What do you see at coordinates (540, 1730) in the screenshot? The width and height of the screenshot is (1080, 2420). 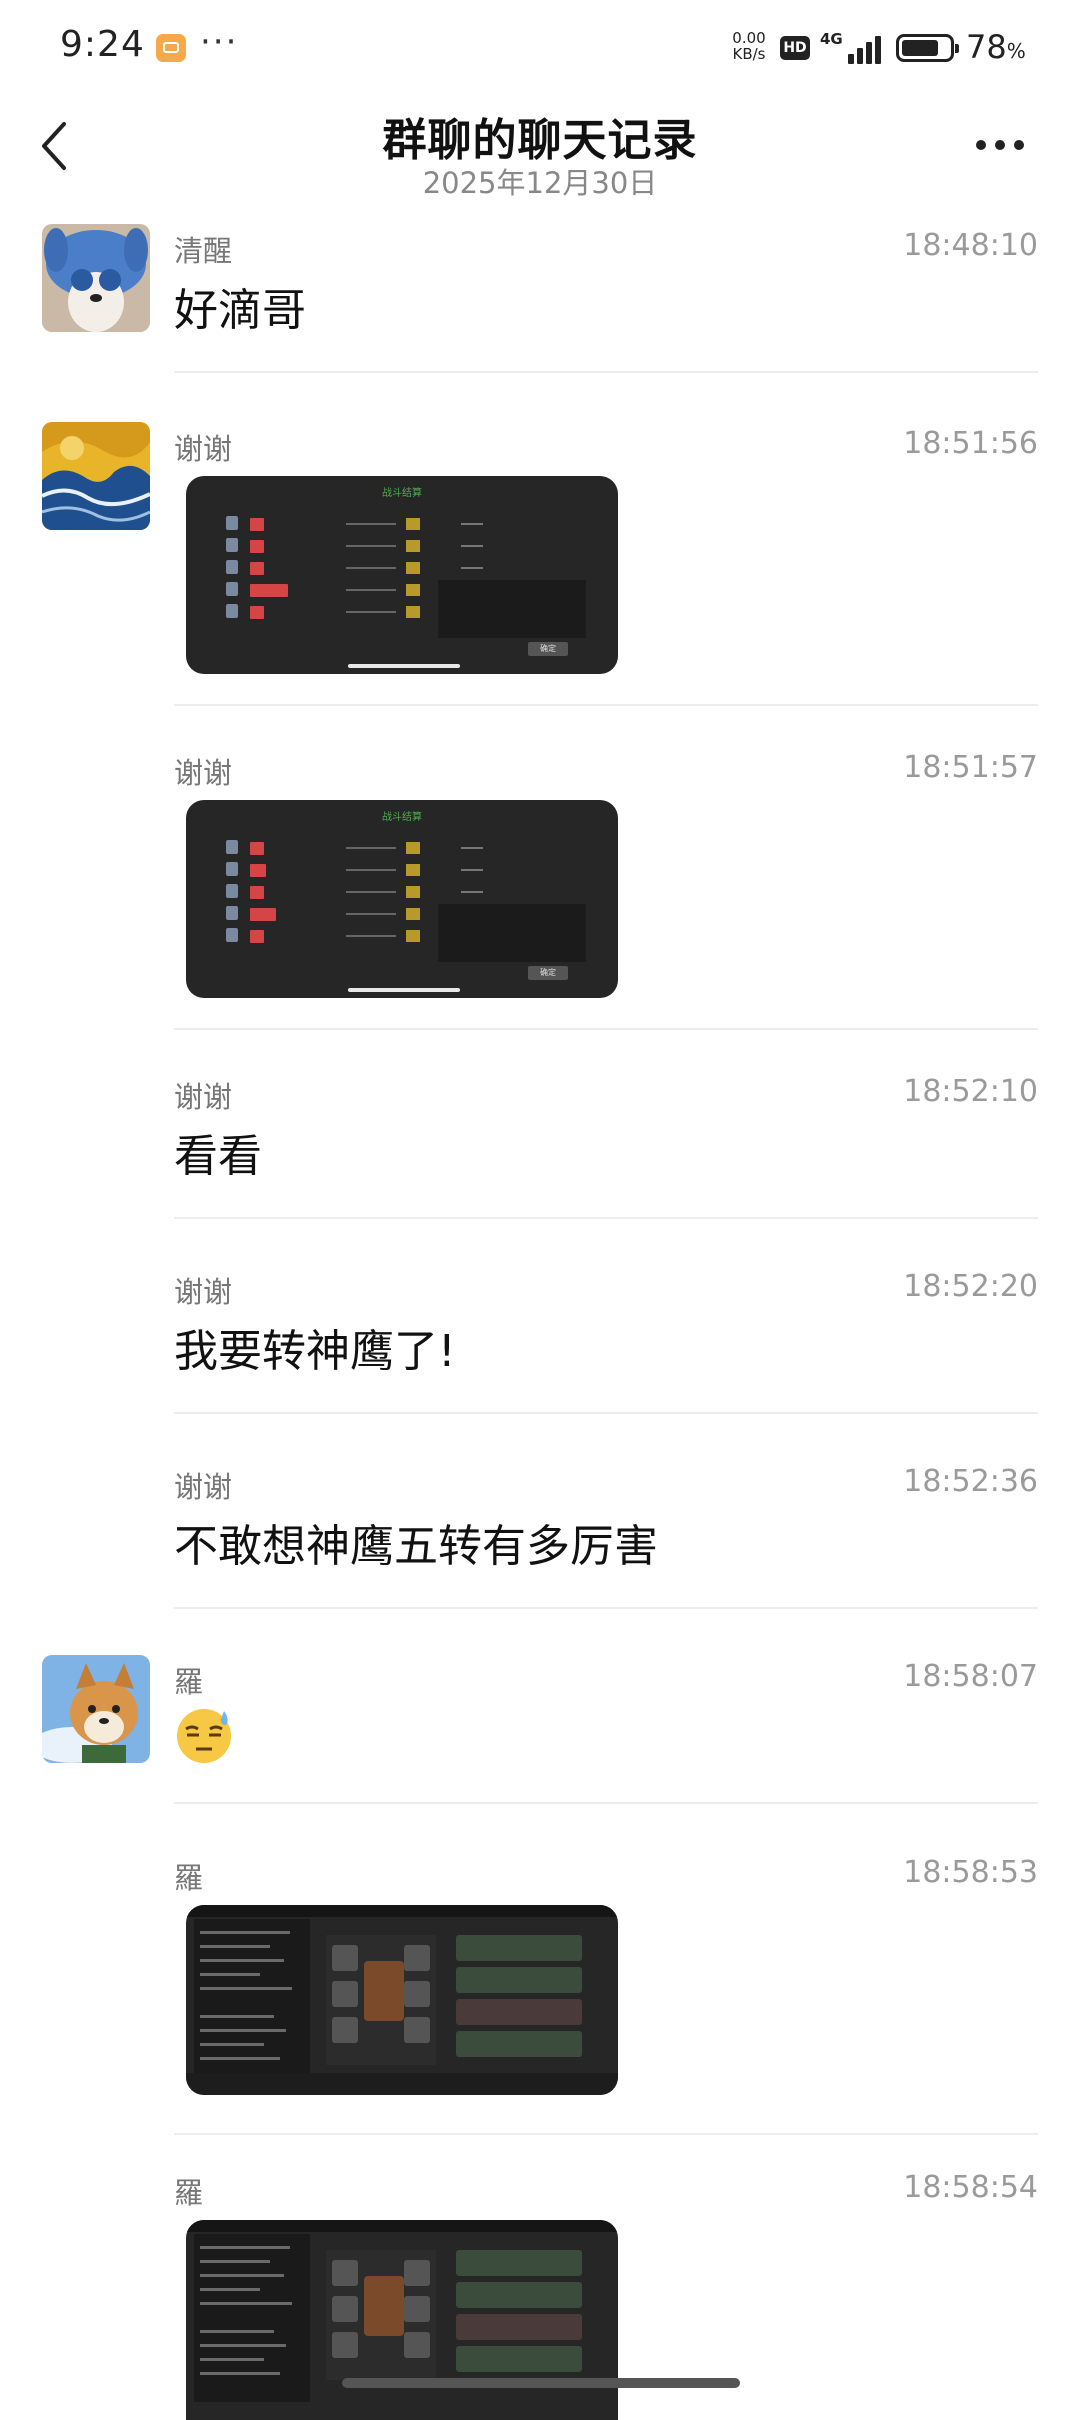 I see `list-item: 羅 18:58:07` at bounding box center [540, 1730].